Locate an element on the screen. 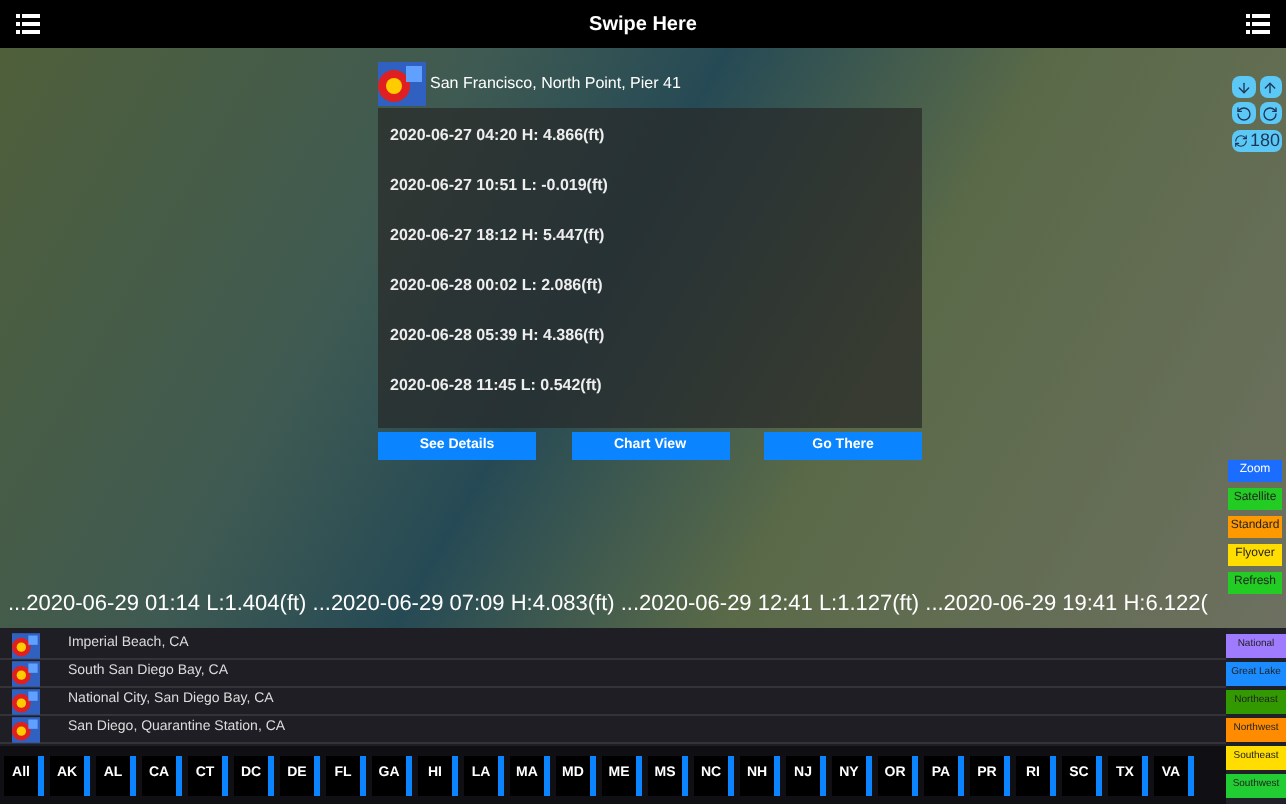  rotate-right-button is located at coordinates (1270, 113).